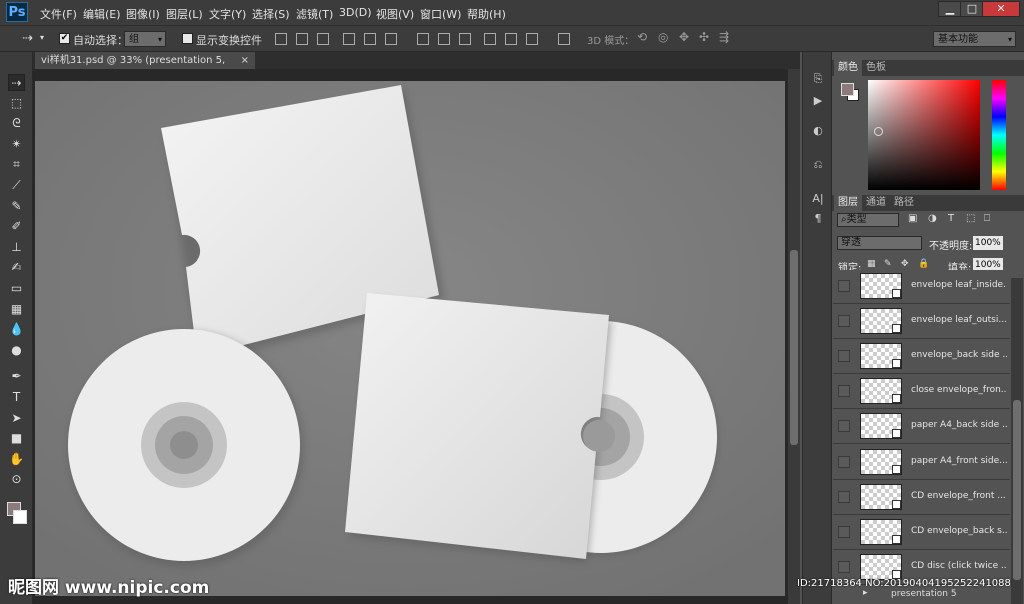 The image size is (1024, 604). Describe the element at coordinates (16, 226) in the screenshot. I see `brush-icon: ✐` at that location.